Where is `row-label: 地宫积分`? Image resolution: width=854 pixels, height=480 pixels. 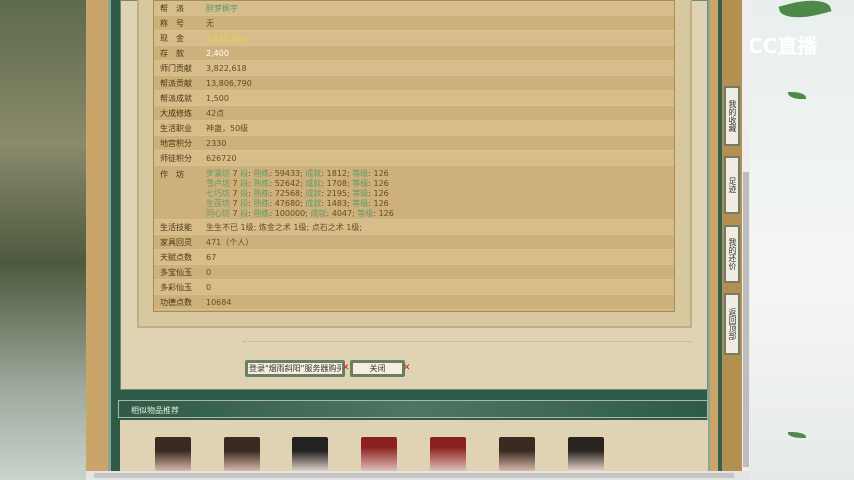 row-label: 地宫积分 is located at coordinates (176, 143).